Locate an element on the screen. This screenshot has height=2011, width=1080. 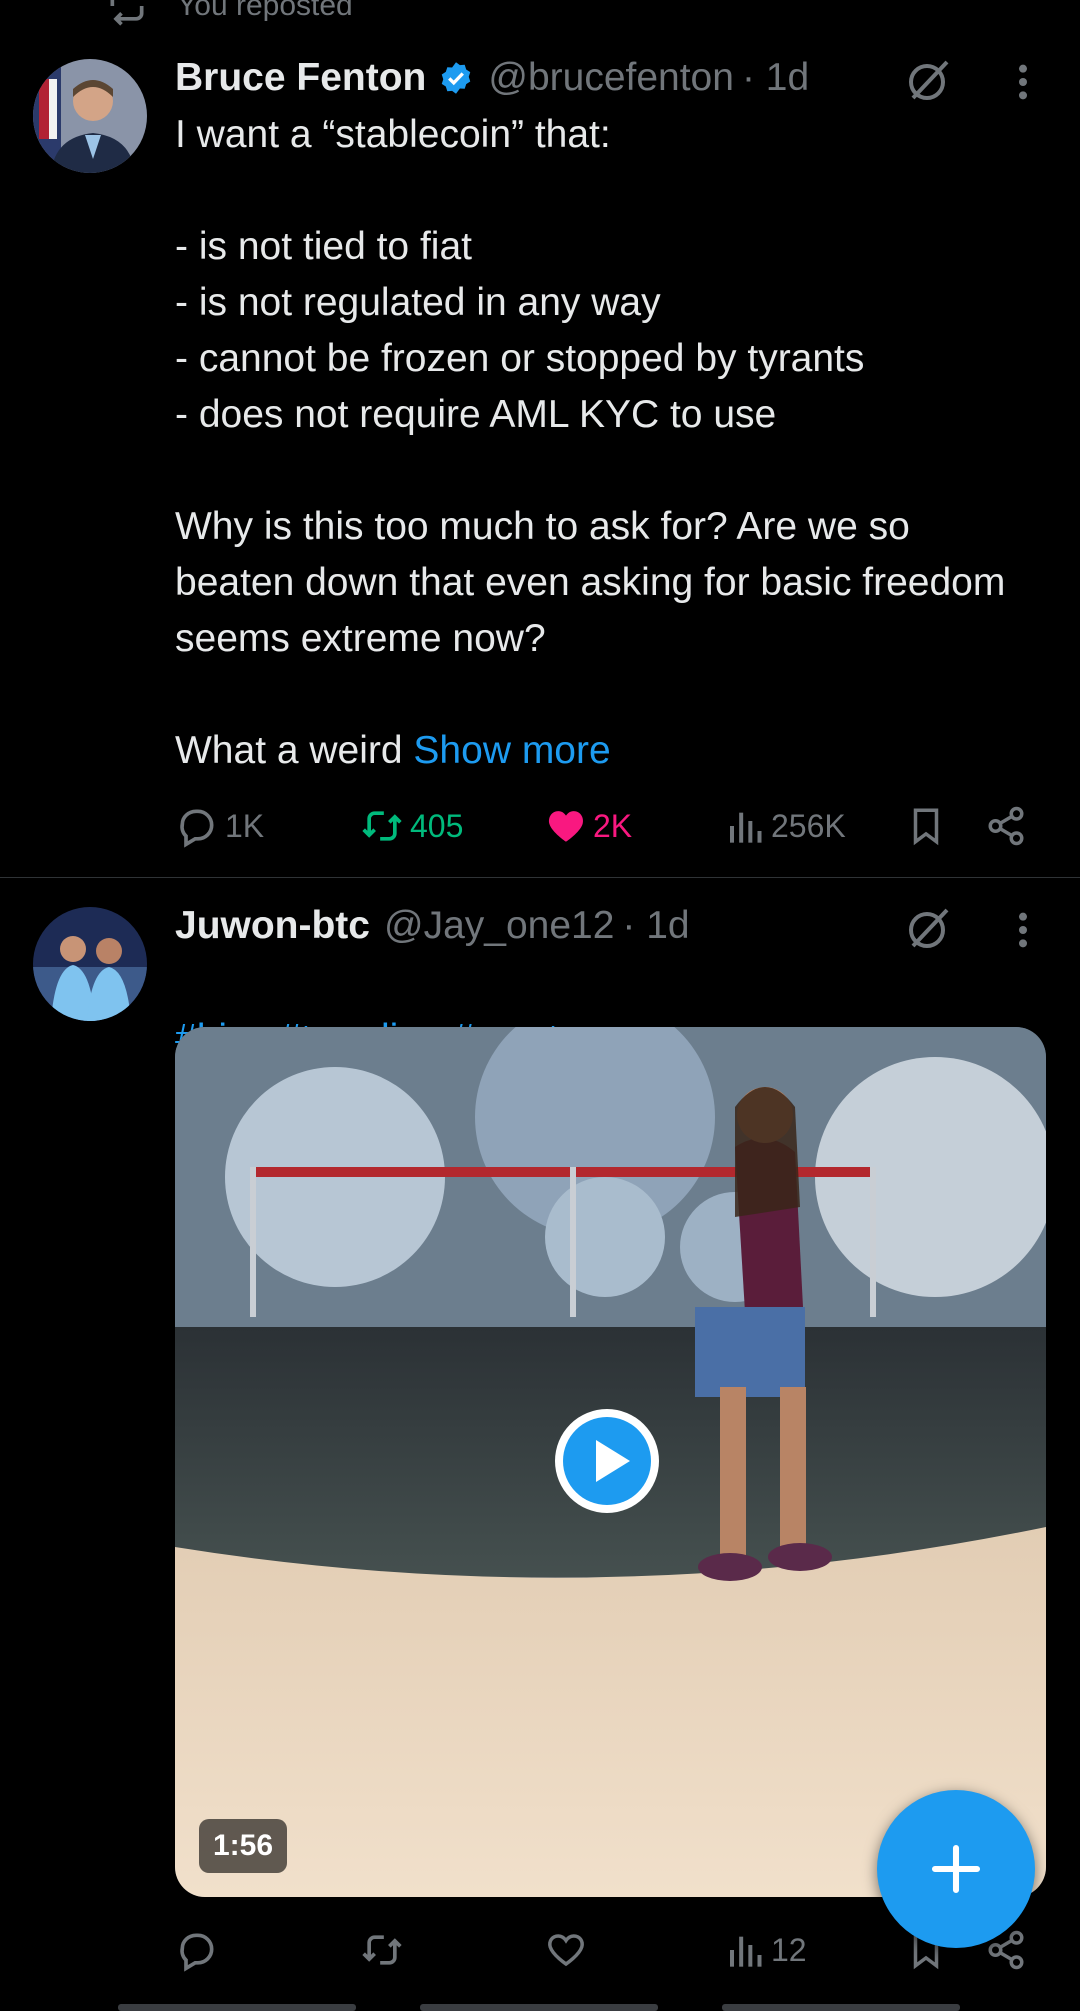
like-button: 2K is located at coordinates (588, 826).